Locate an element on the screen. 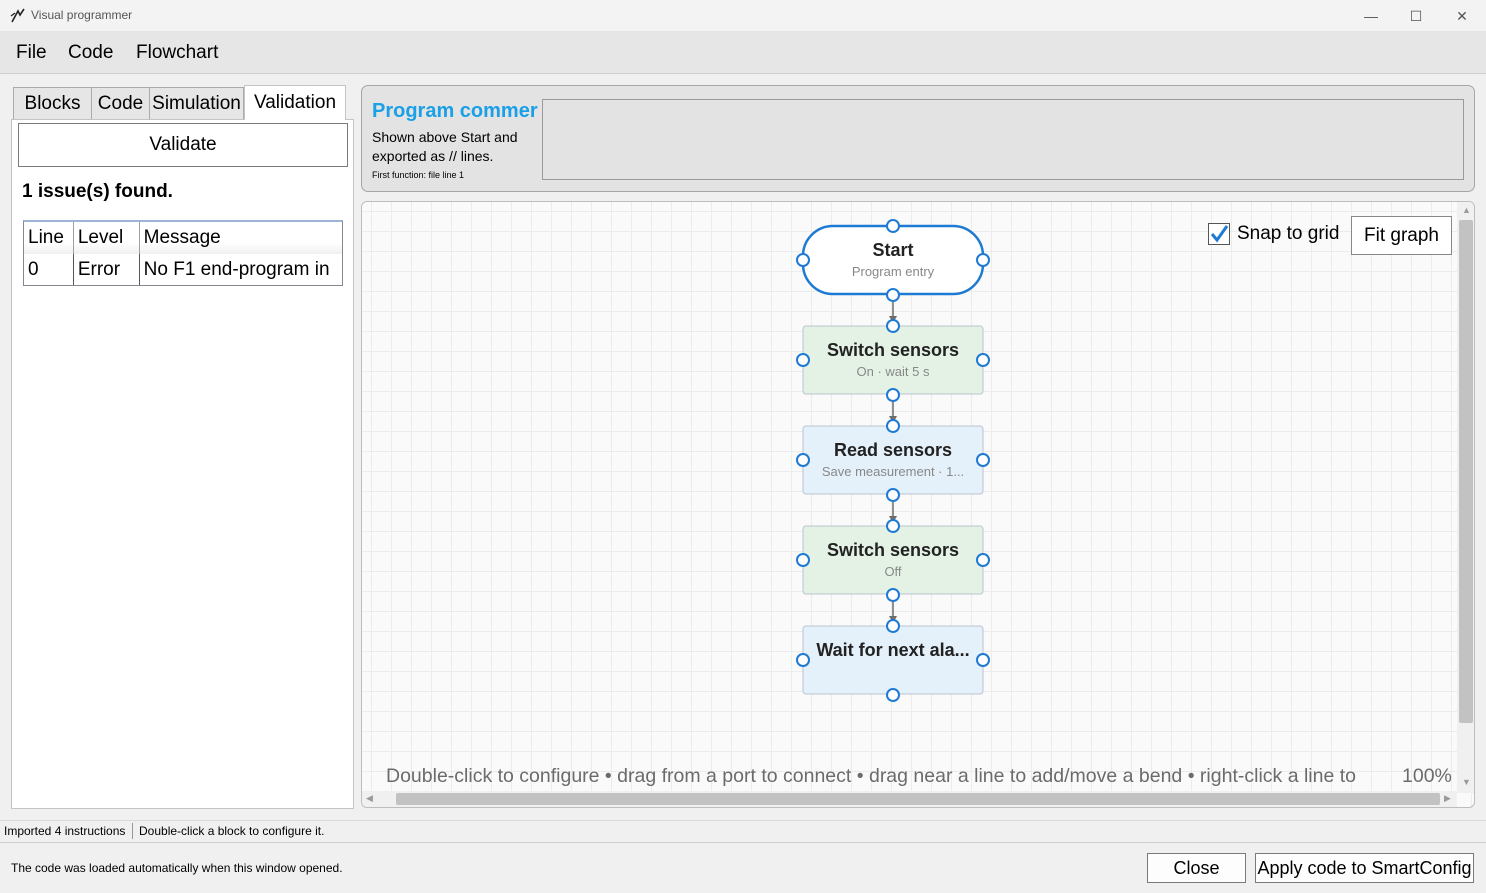 This screenshot has width=1486, height=893. fit-graph-button: Fit graph is located at coordinates (1401, 235).